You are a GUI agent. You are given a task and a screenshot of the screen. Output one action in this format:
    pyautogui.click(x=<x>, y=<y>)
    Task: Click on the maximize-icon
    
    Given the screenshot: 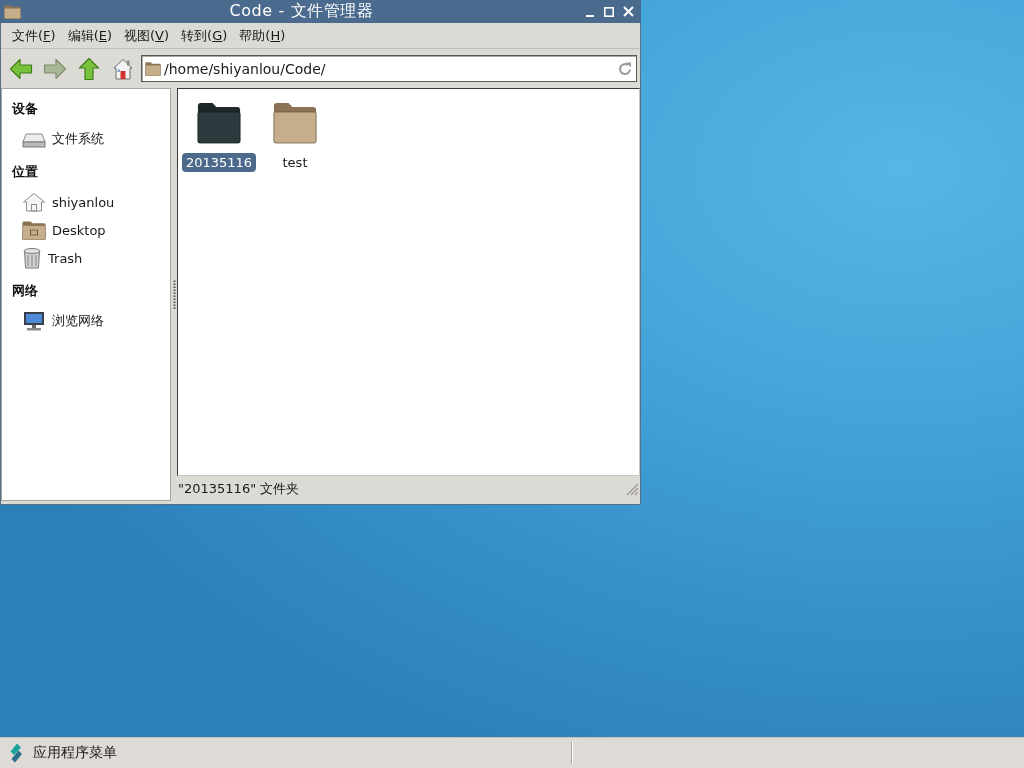 What is the action you would take?
    pyautogui.click(x=609, y=11)
    